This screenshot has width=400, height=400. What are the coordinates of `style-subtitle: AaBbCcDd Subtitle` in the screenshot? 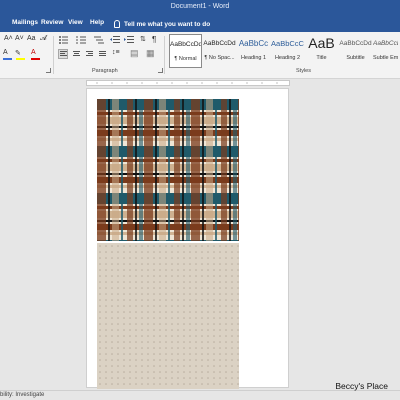 It's located at (355, 51).